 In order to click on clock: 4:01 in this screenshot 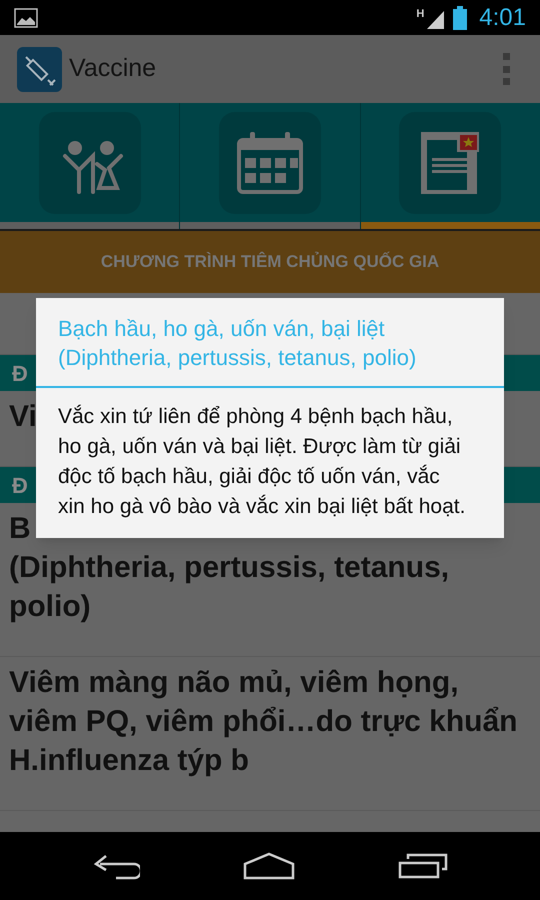, I will do `click(502, 17)`.